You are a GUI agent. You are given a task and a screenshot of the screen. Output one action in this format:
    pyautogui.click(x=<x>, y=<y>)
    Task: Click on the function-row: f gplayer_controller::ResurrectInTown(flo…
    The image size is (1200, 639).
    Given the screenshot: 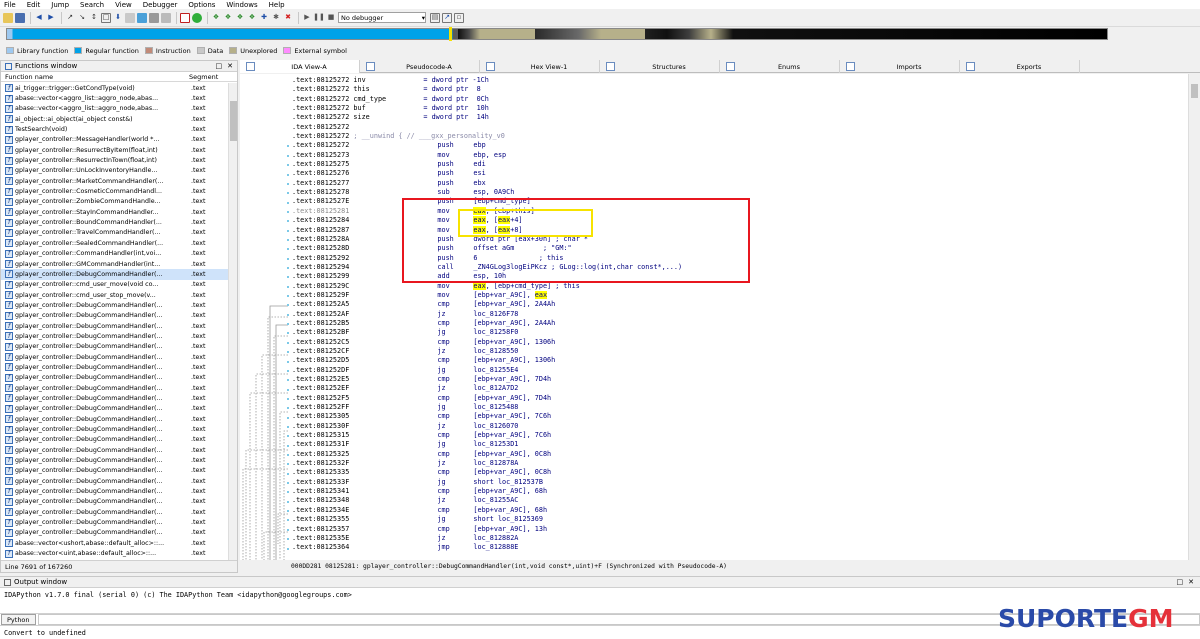 What is the action you would take?
    pyautogui.click(x=115, y=160)
    